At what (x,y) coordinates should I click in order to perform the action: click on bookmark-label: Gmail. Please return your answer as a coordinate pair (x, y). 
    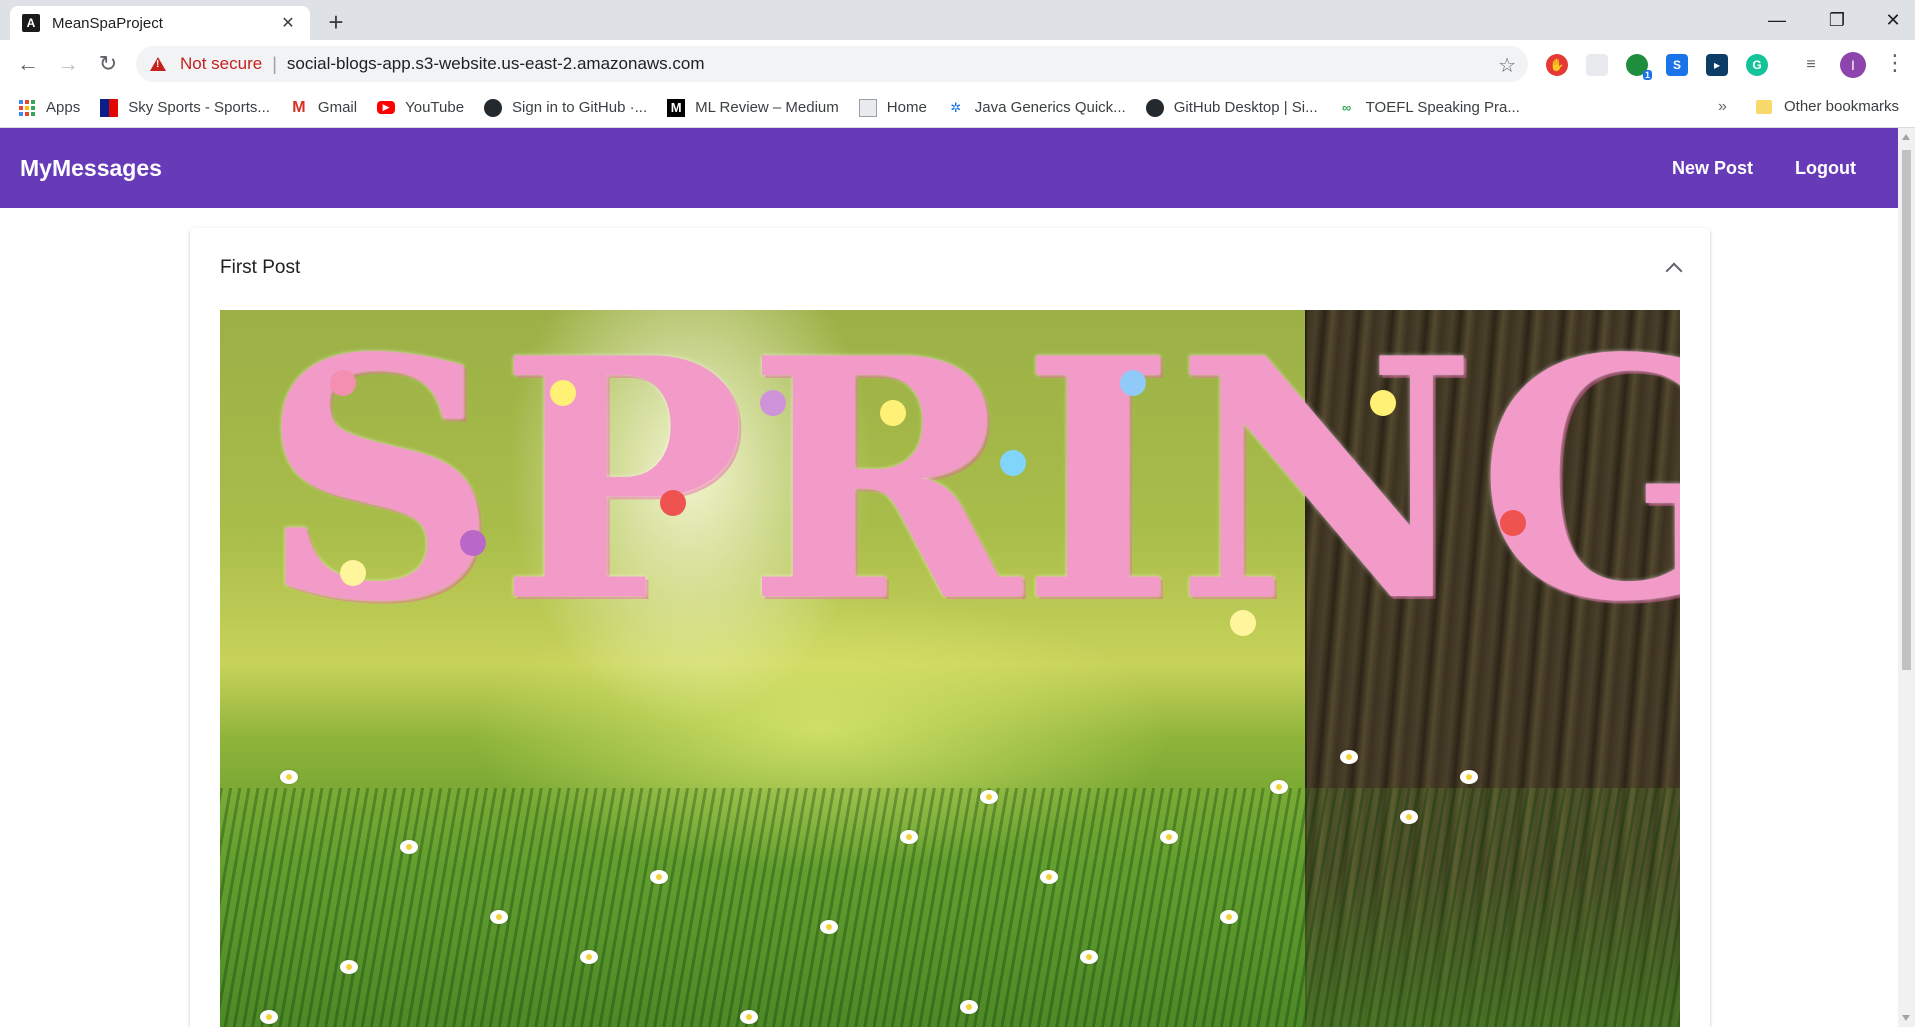
    Looking at the image, I should click on (337, 107).